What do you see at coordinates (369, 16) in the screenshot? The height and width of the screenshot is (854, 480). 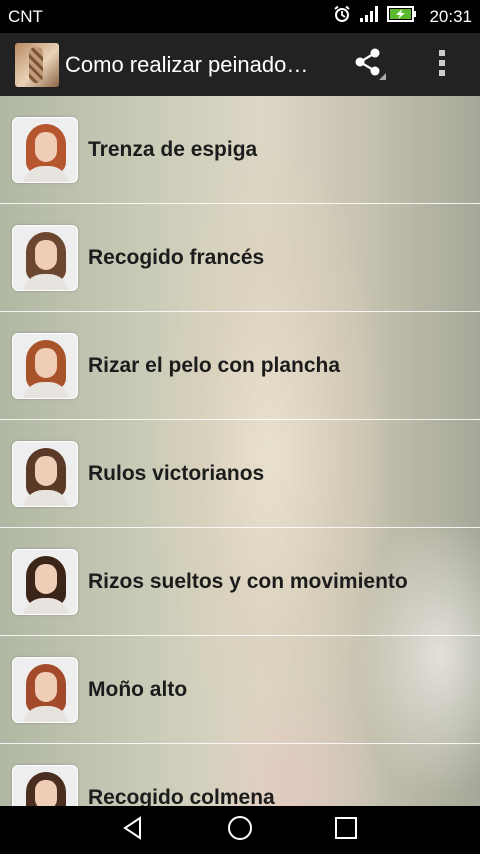 I see `signal-icon` at bounding box center [369, 16].